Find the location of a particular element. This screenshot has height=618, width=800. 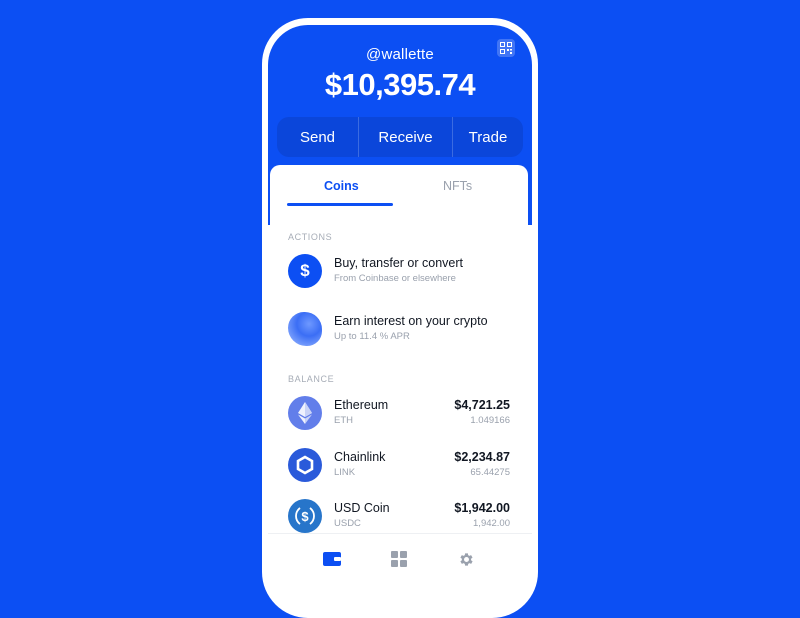

action-title: Buy, transfer or convert is located at coordinates (398, 263).